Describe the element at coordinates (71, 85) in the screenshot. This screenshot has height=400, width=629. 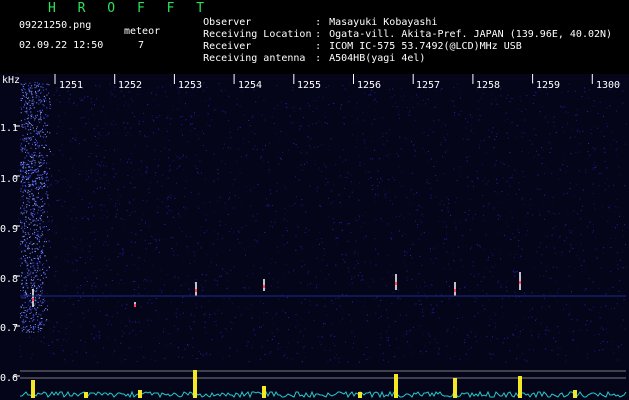
I see `x-tick-1251: 1251` at that location.